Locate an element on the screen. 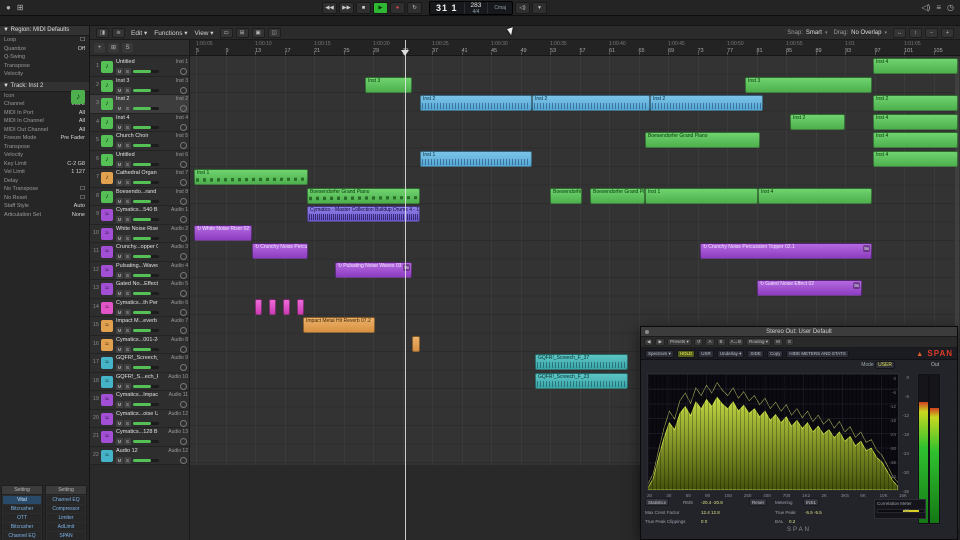 The image size is (960, 540). track-header-7: 7 ♪ Cathedral Organ Inst 7 MS is located at coordinates (139, 178).